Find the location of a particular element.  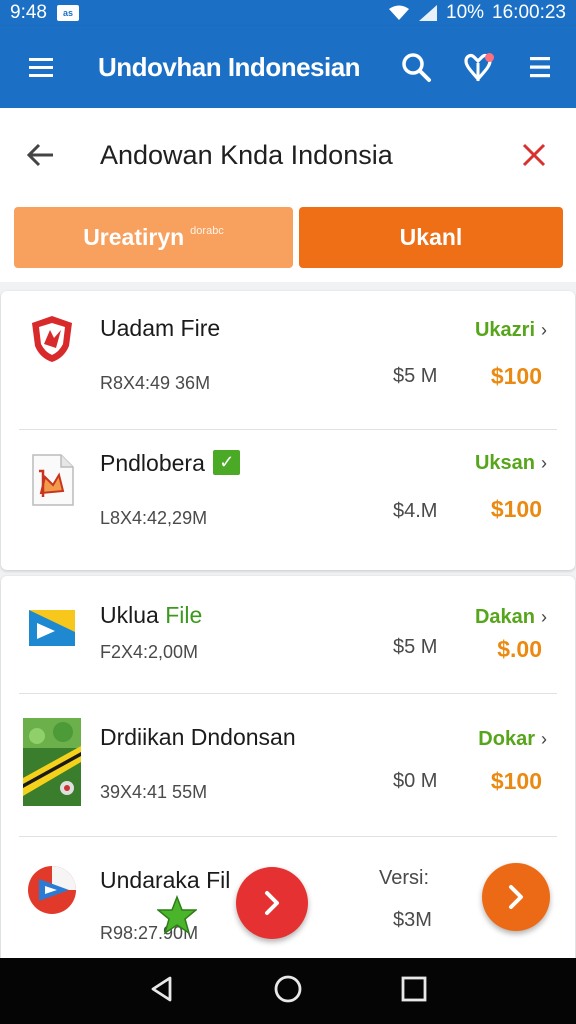

search-bar: Andowan Knda Indonsia is located at coordinates (288, 155).